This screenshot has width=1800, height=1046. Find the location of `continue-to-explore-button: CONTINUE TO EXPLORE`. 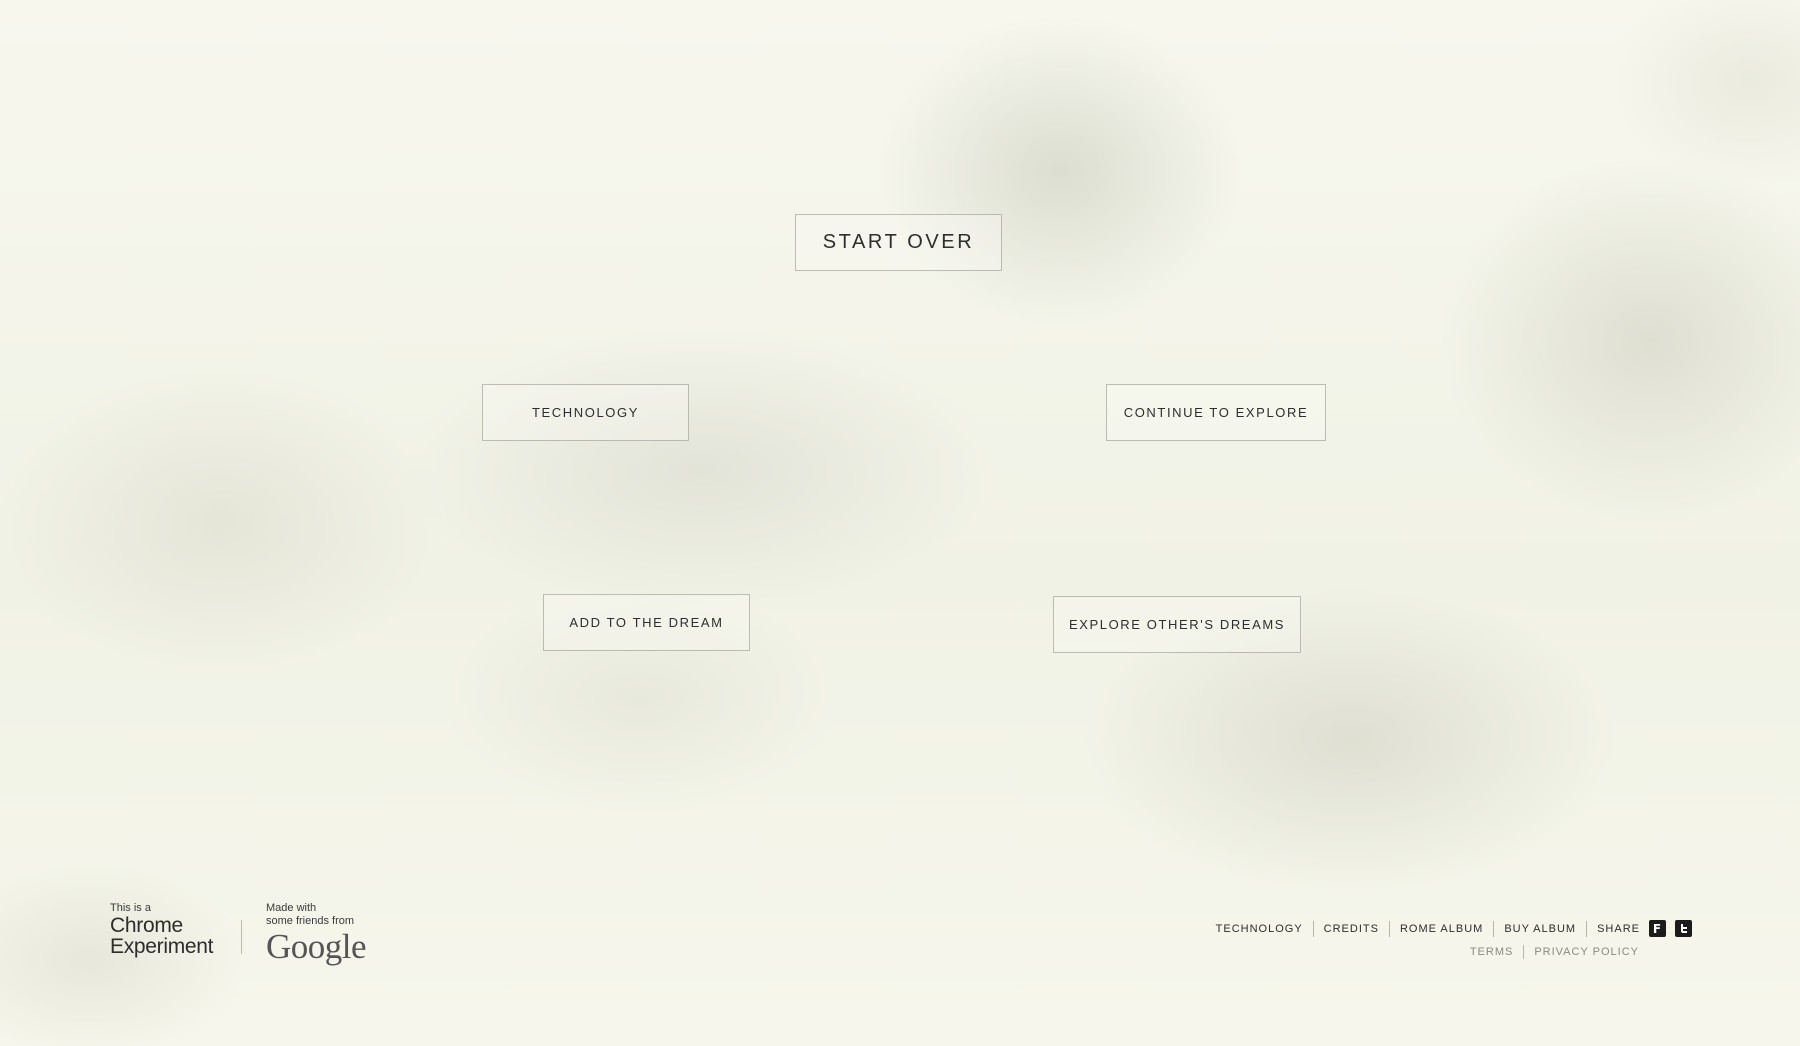

continue-to-explore-button: CONTINUE TO EXPLORE is located at coordinates (1216, 412).